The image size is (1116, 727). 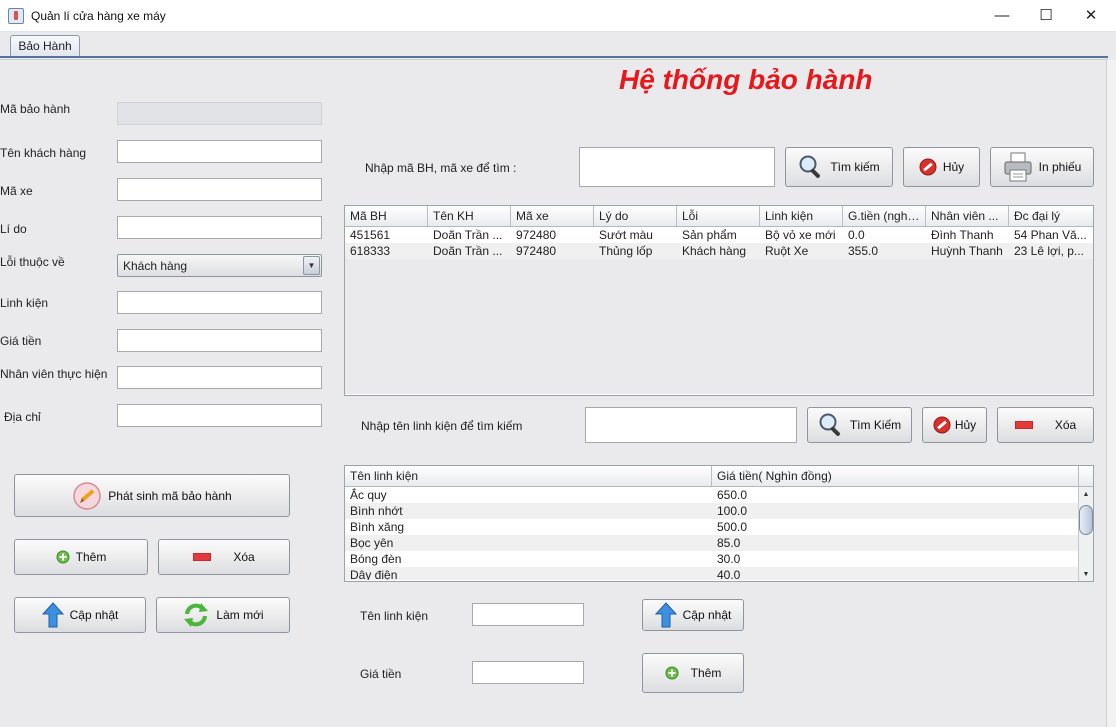 What do you see at coordinates (223, 615) in the screenshot?
I see `refresh-button: Làm mới` at bounding box center [223, 615].